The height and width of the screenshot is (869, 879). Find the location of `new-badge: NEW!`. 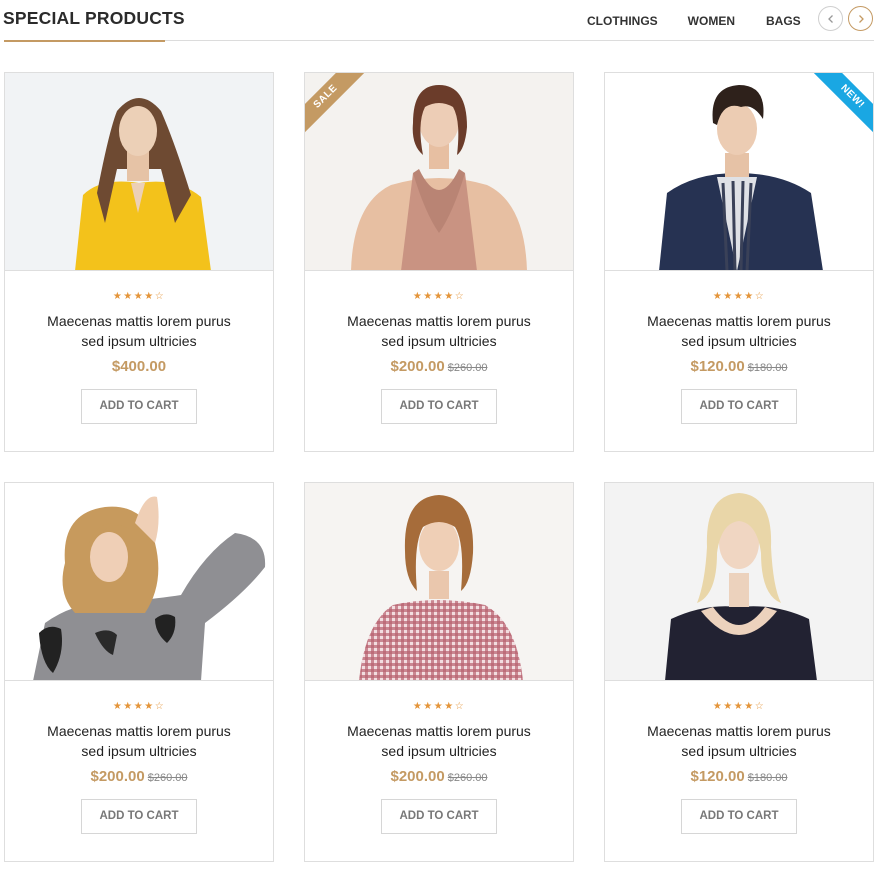

new-badge: NEW! is located at coordinates (843, 103).